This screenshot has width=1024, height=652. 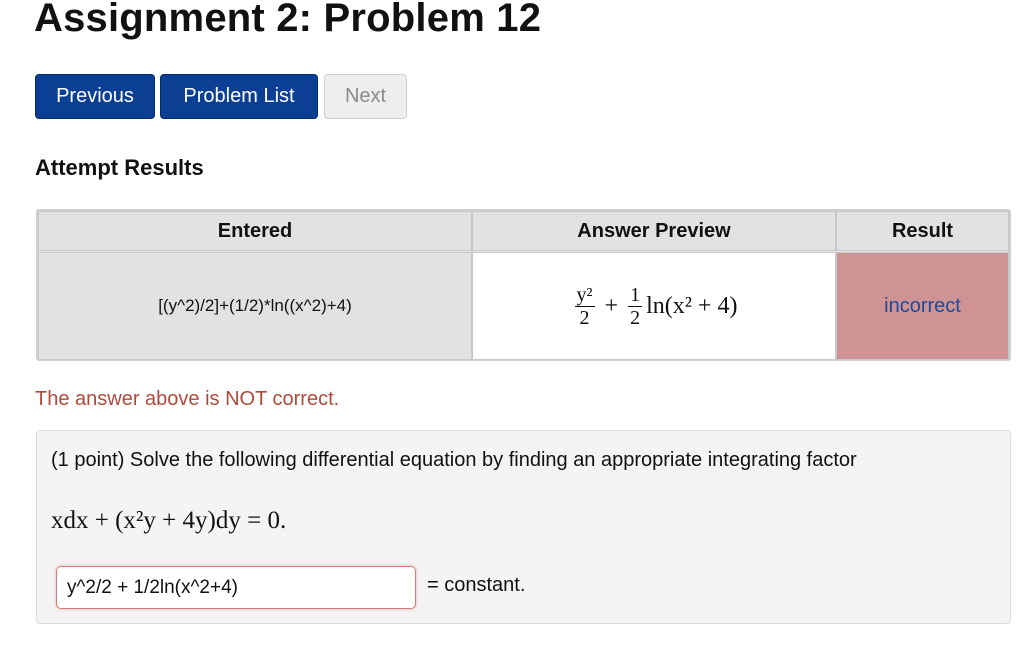 I want to click on header-result: Result, so click(x=922, y=231).